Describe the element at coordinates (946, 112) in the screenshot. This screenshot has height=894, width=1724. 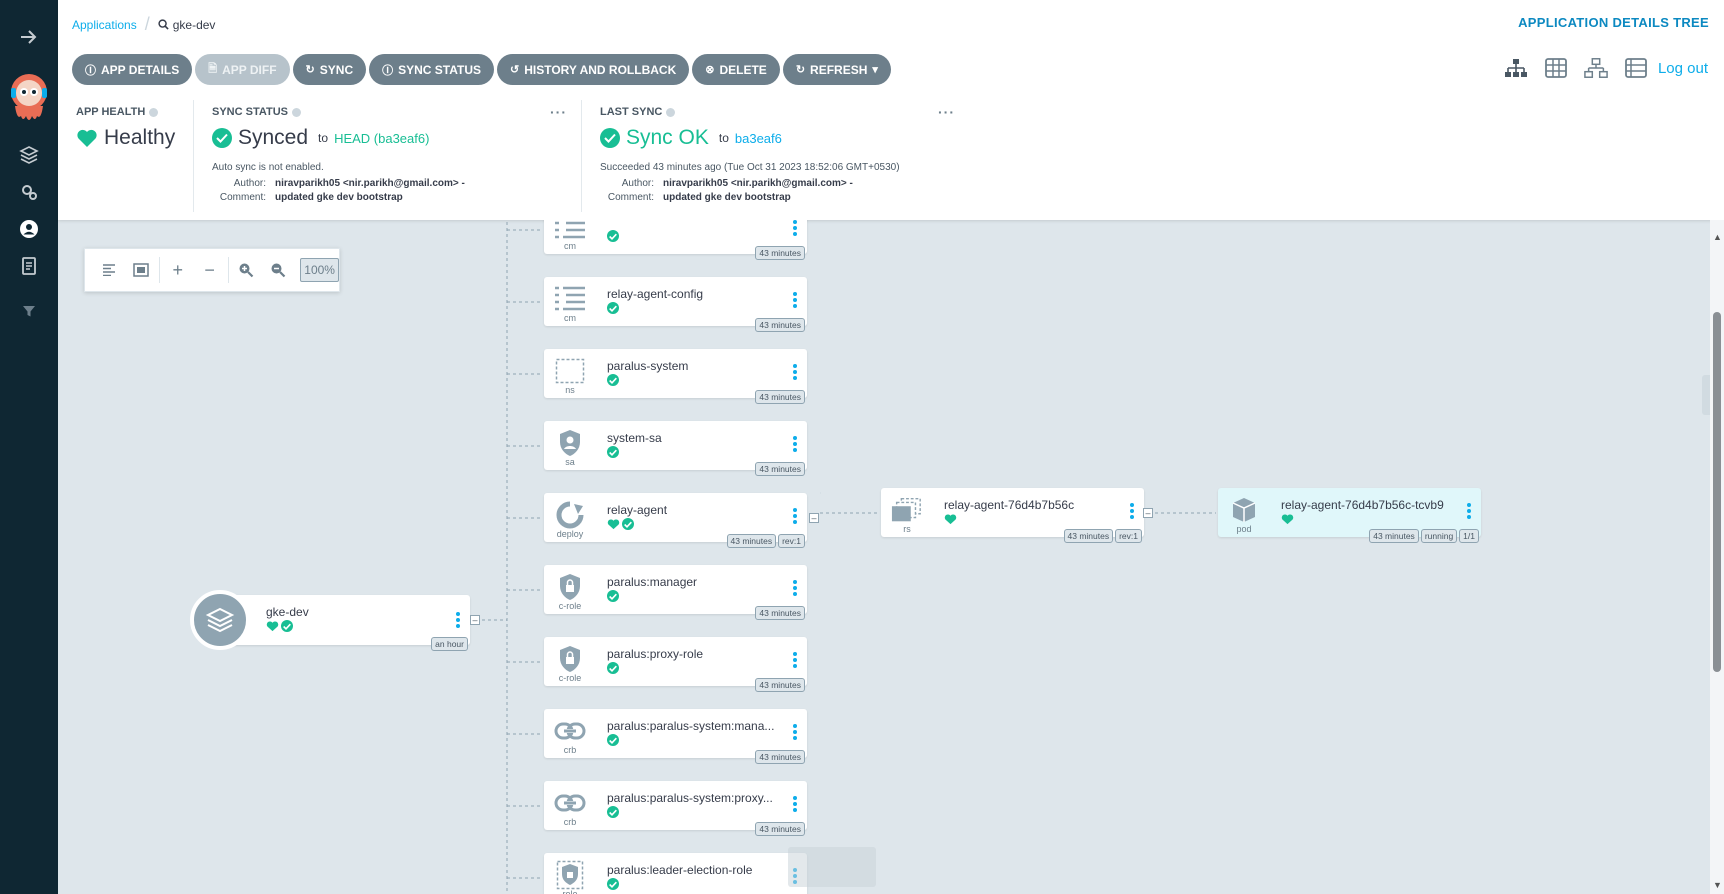
I see `last-sync-more-button: ···` at that location.